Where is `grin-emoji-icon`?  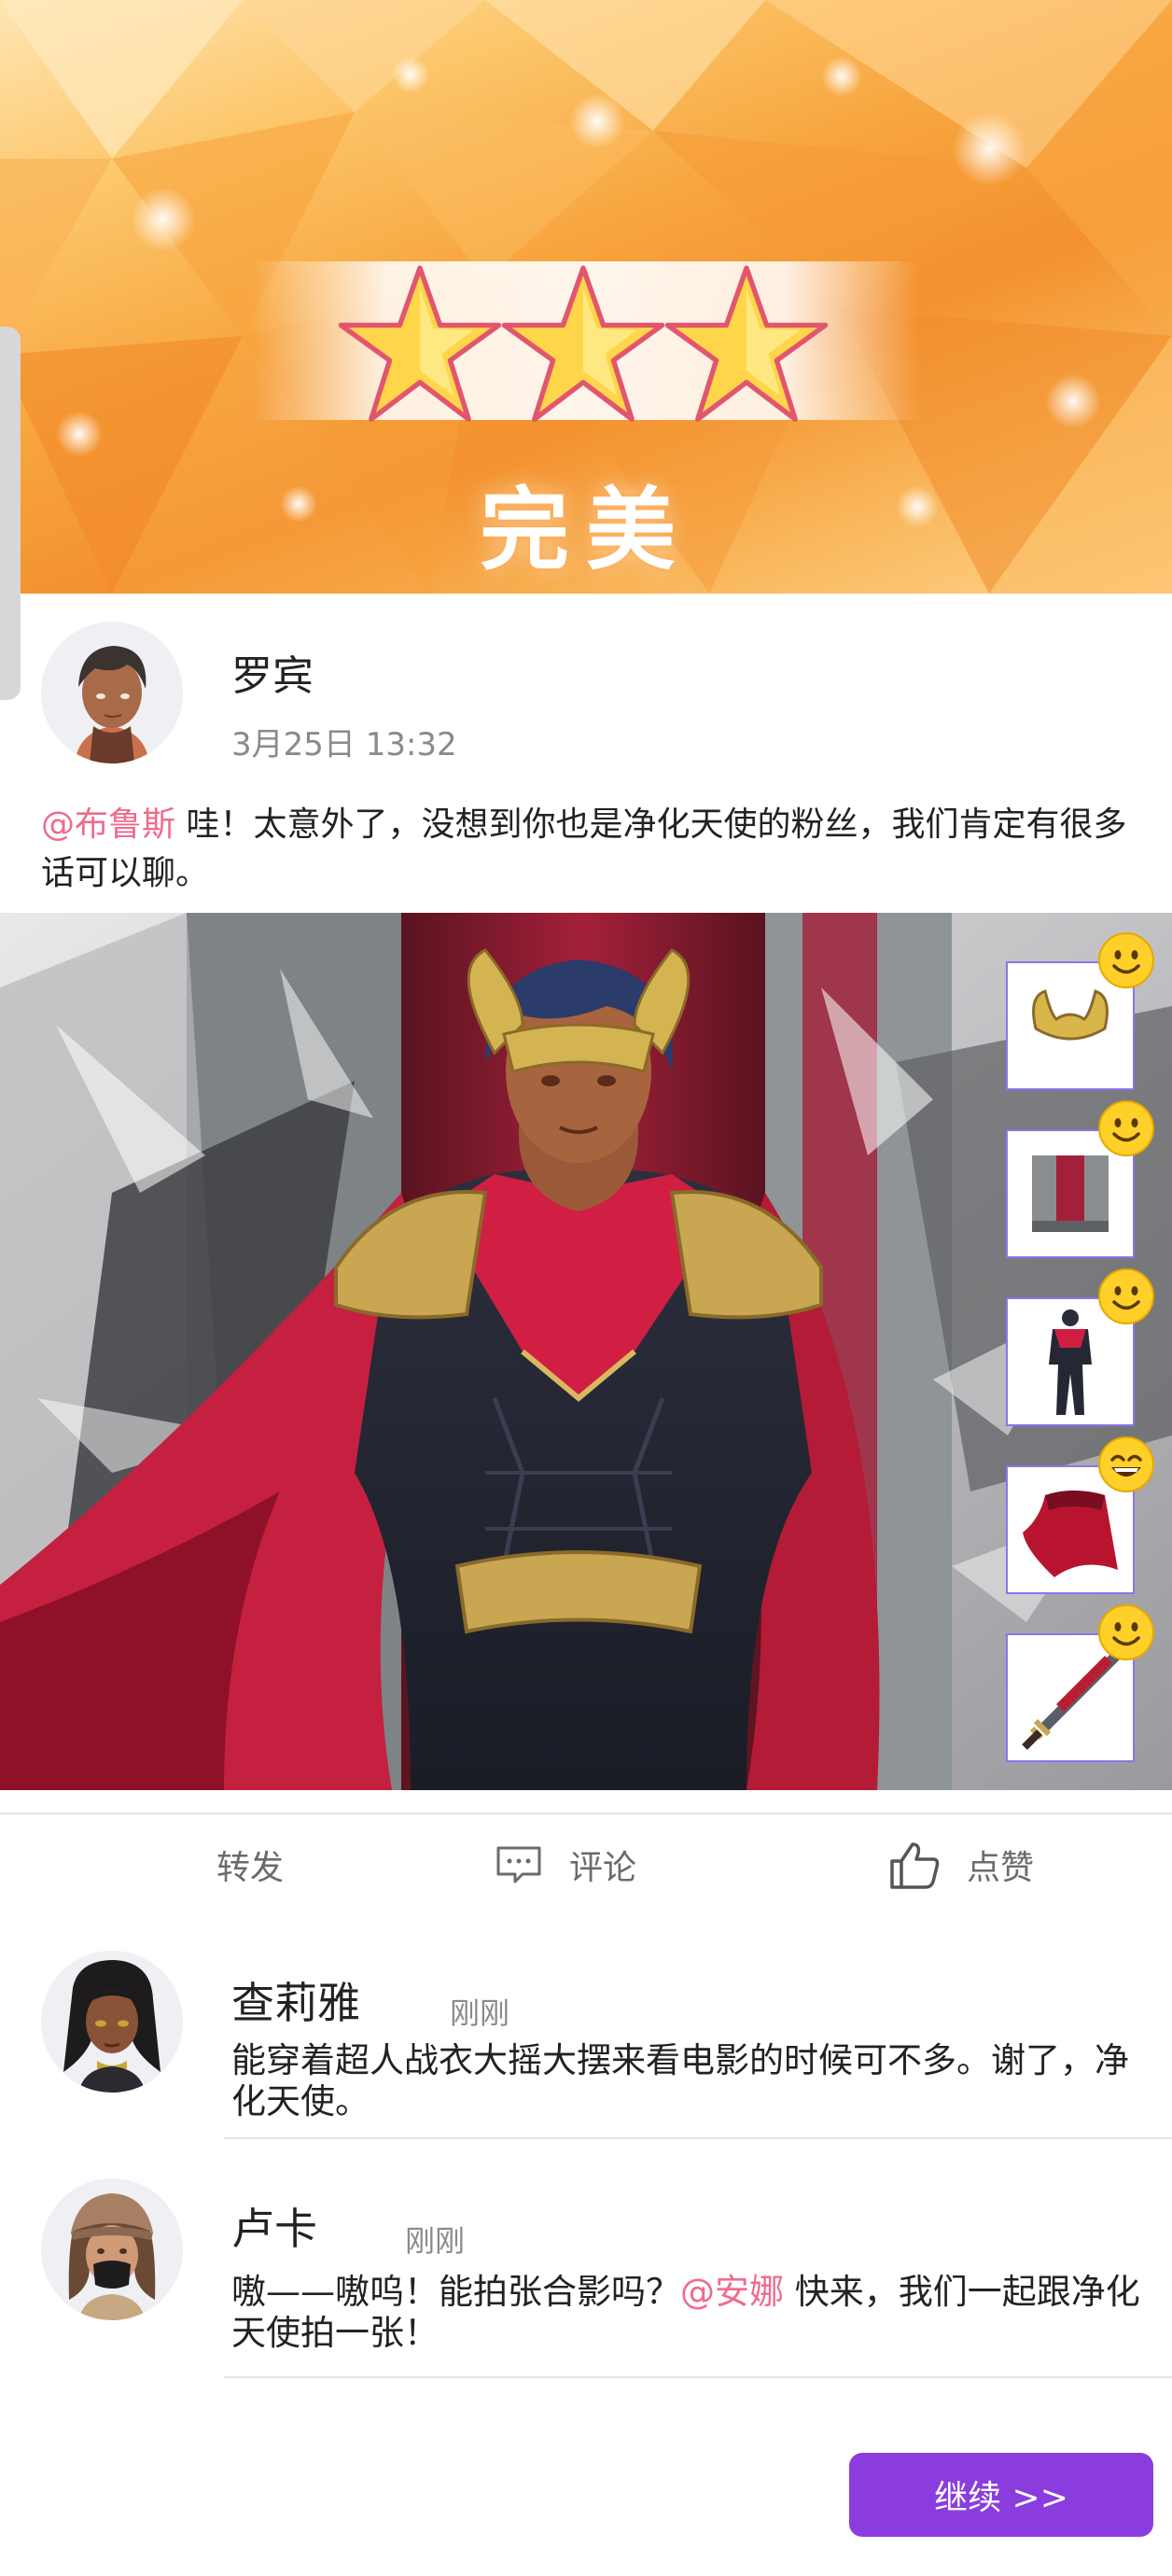
grin-emoji-icon is located at coordinates (1126, 1464).